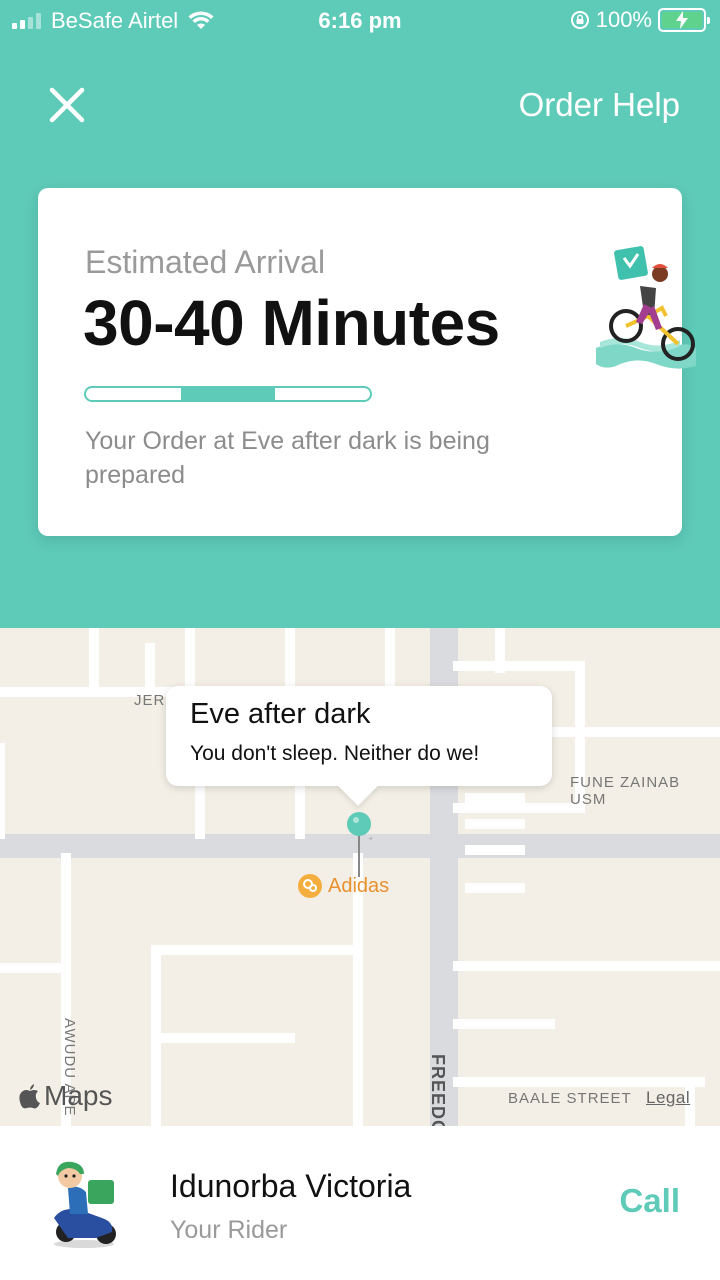 Image resolution: width=720 pixels, height=1280 pixels. I want to click on restaurant-name: Eve after dark, so click(280, 714).